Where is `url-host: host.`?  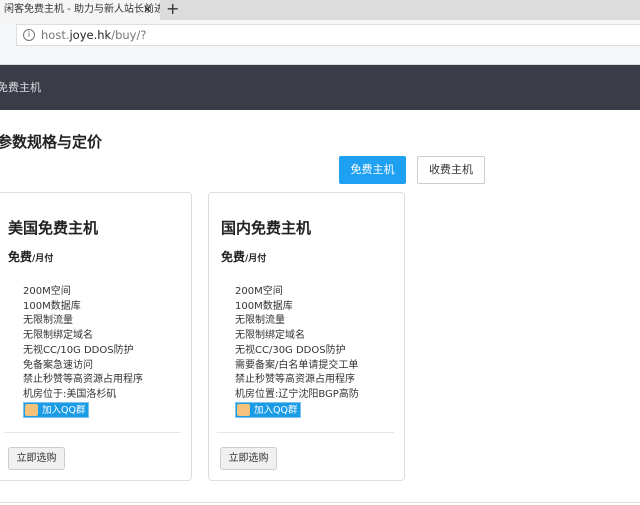 url-host: host. is located at coordinates (55, 35).